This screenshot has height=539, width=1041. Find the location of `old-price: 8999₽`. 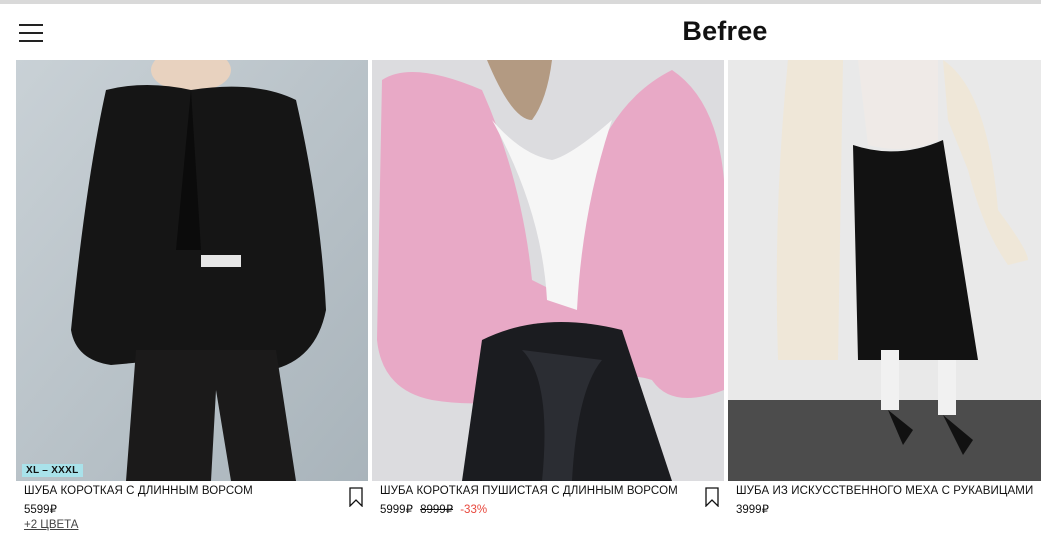

old-price: 8999₽ is located at coordinates (437, 510).